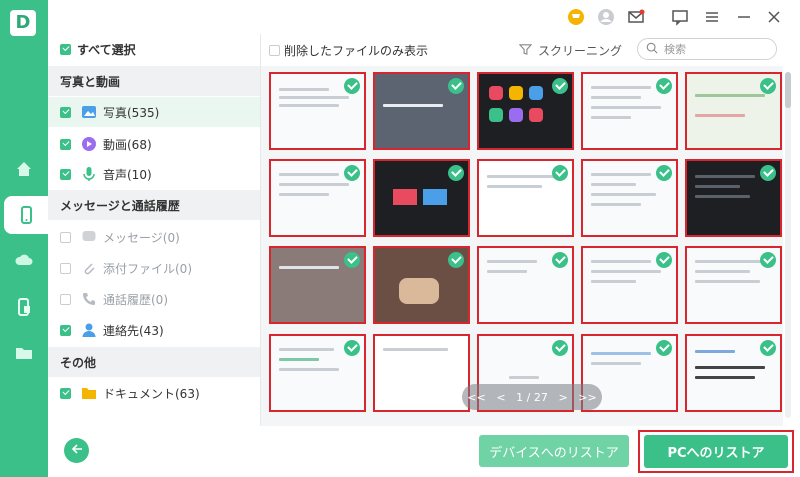 This screenshot has width=800, height=477. I want to click on call-log-checkbox, so click(65, 299).